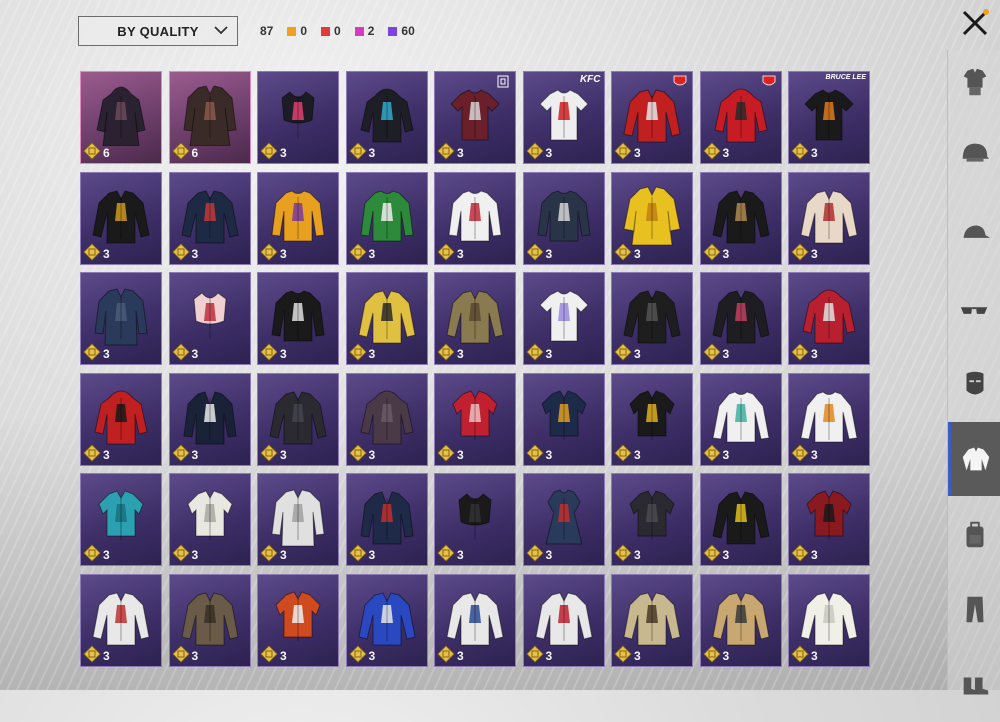  Describe the element at coordinates (195, 153) in the screenshot. I see `item-count: 6` at that location.